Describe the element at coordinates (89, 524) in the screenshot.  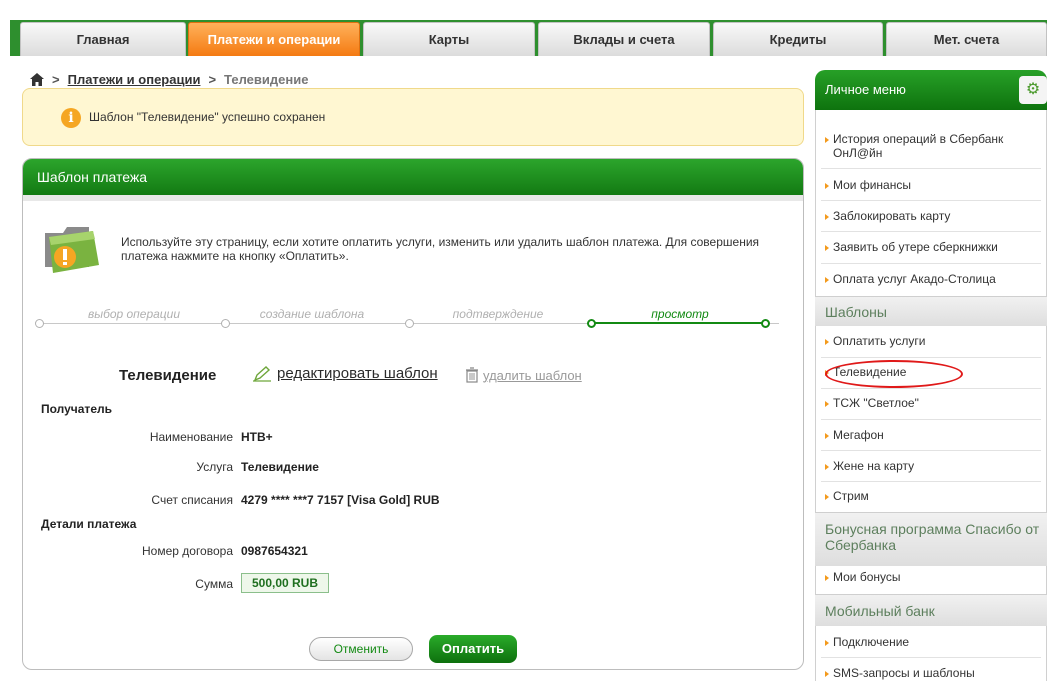
I see `details-header: Детали платежа` at that location.